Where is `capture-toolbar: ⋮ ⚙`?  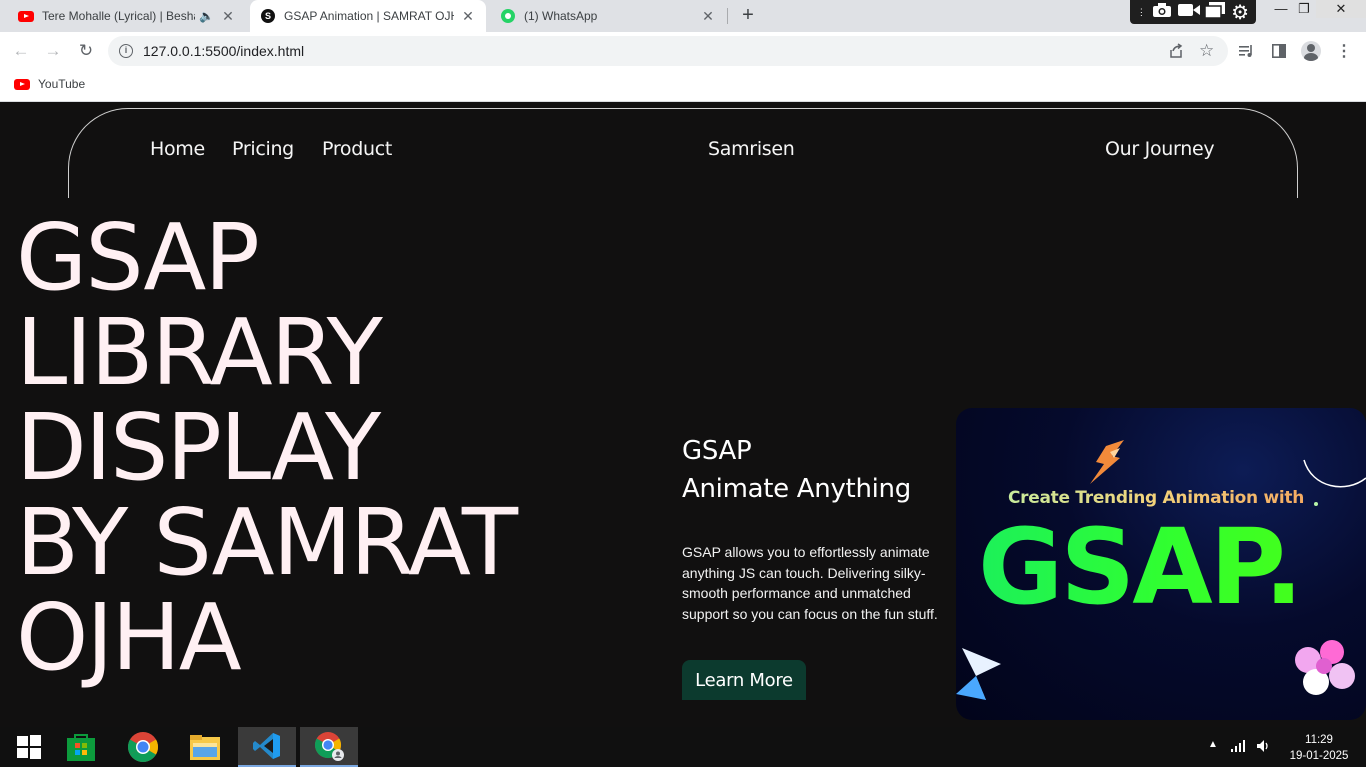
capture-toolbar: ⋮ ⚙ is located at coordinates (1193, 12).